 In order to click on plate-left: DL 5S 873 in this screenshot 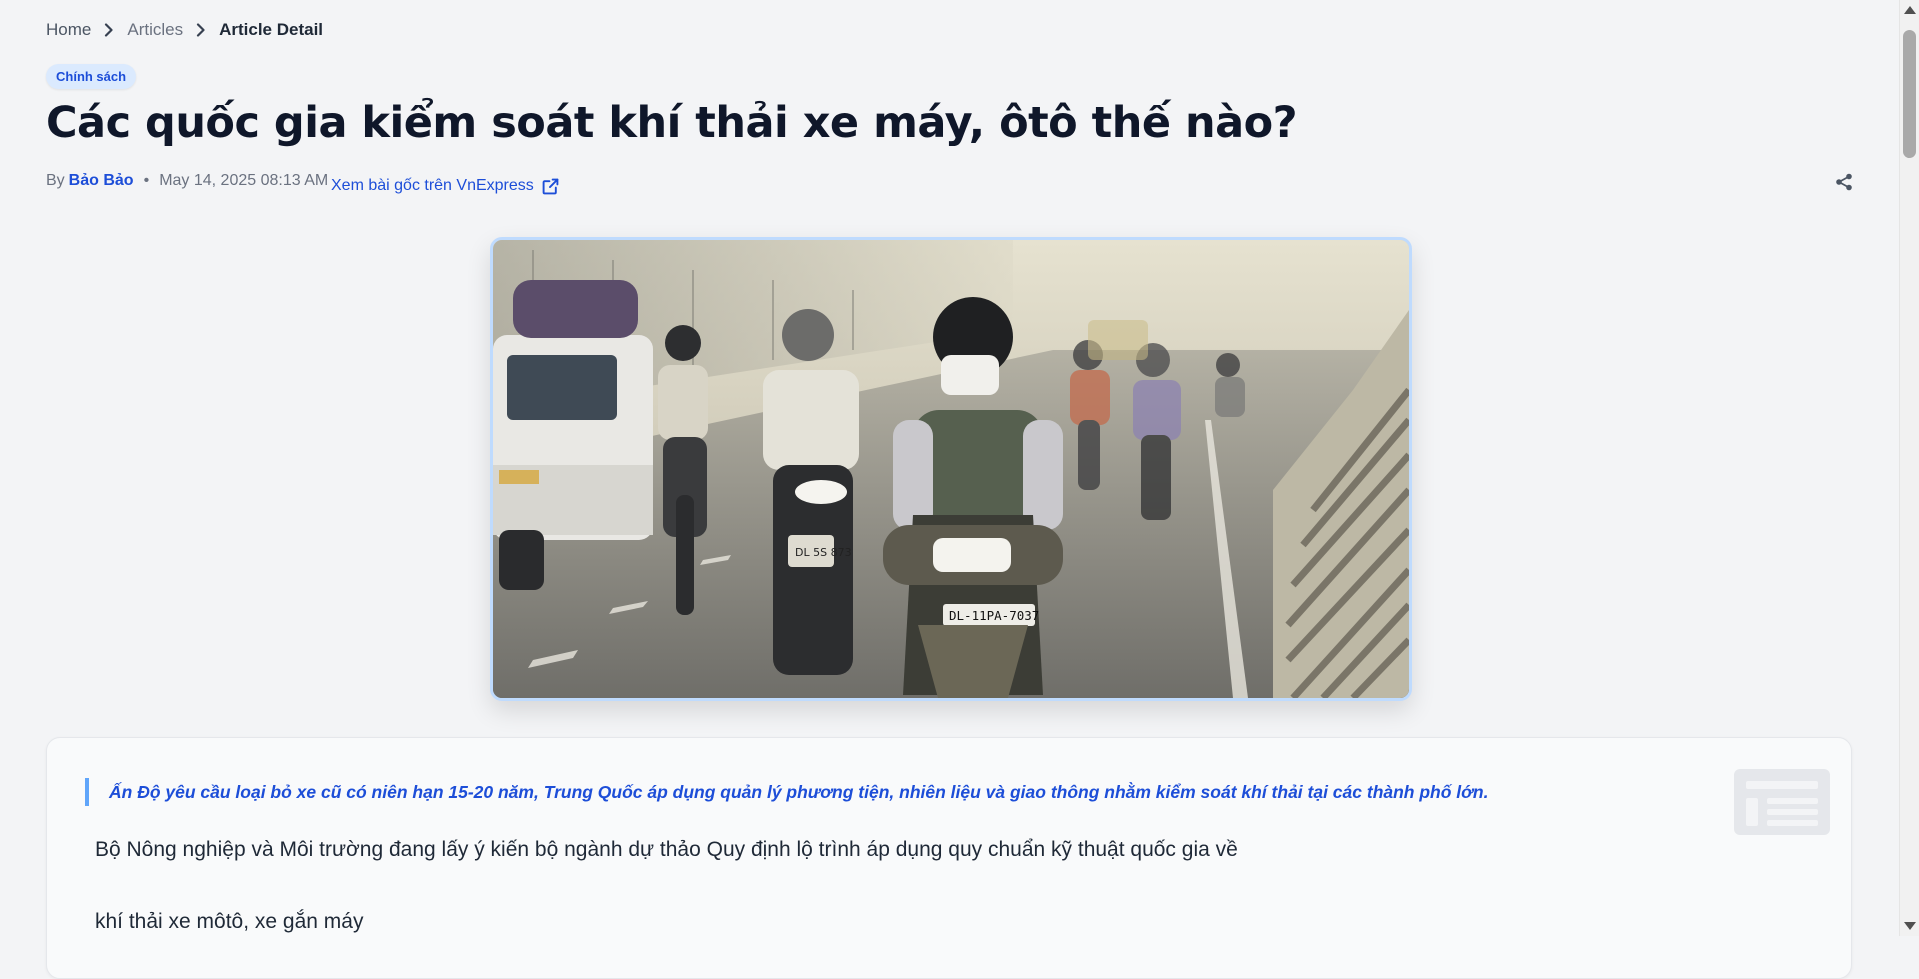, I will do `click(823, 552)`.